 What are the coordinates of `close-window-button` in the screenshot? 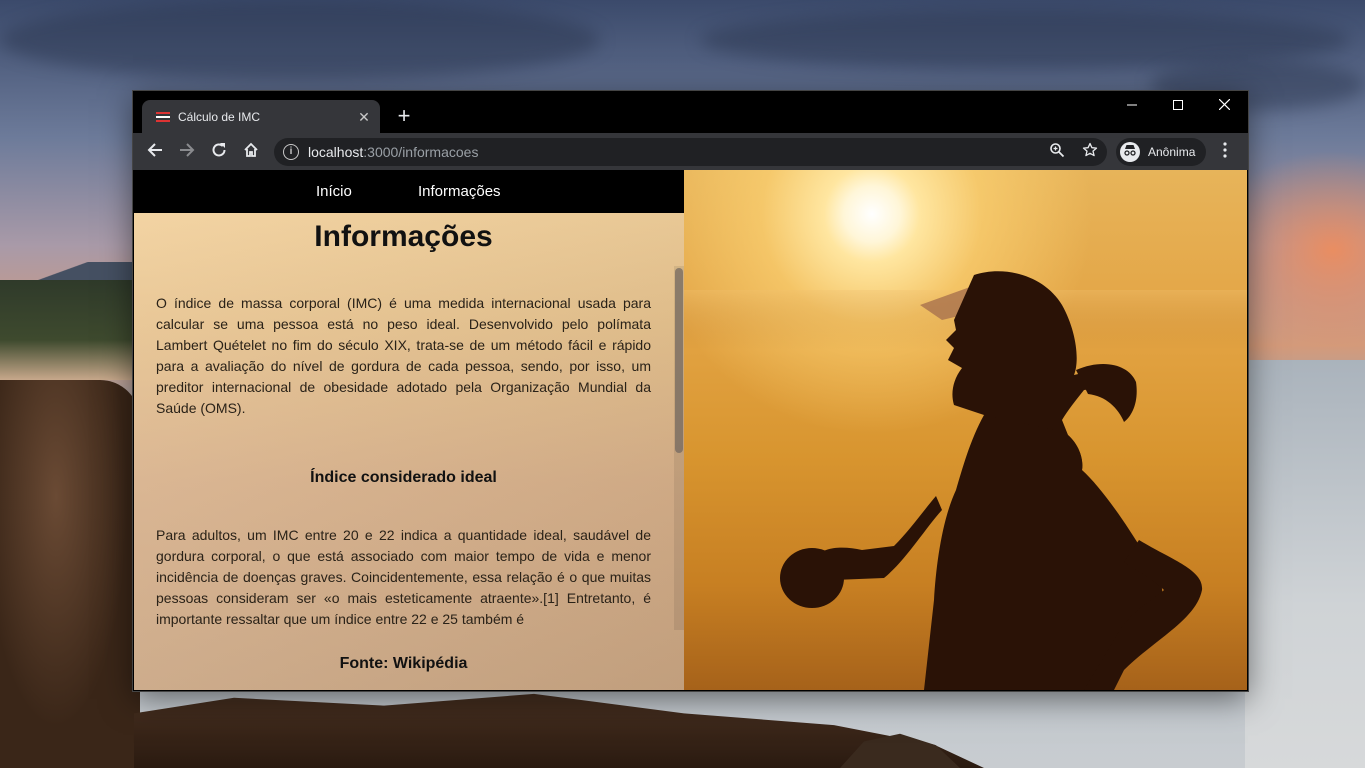 It's located at (1224, 106).